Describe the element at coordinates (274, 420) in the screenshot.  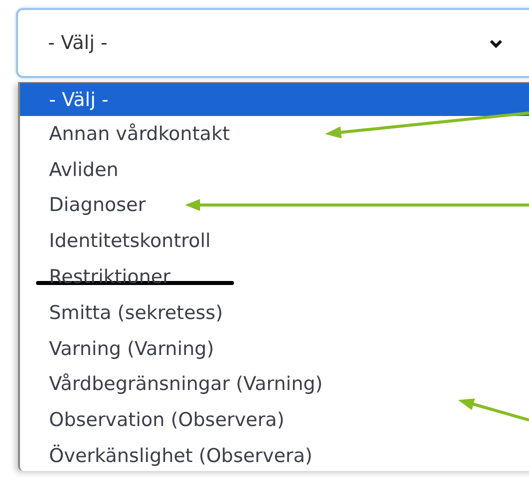
I see `dropdown-option: Observation (Observera)` at that location.